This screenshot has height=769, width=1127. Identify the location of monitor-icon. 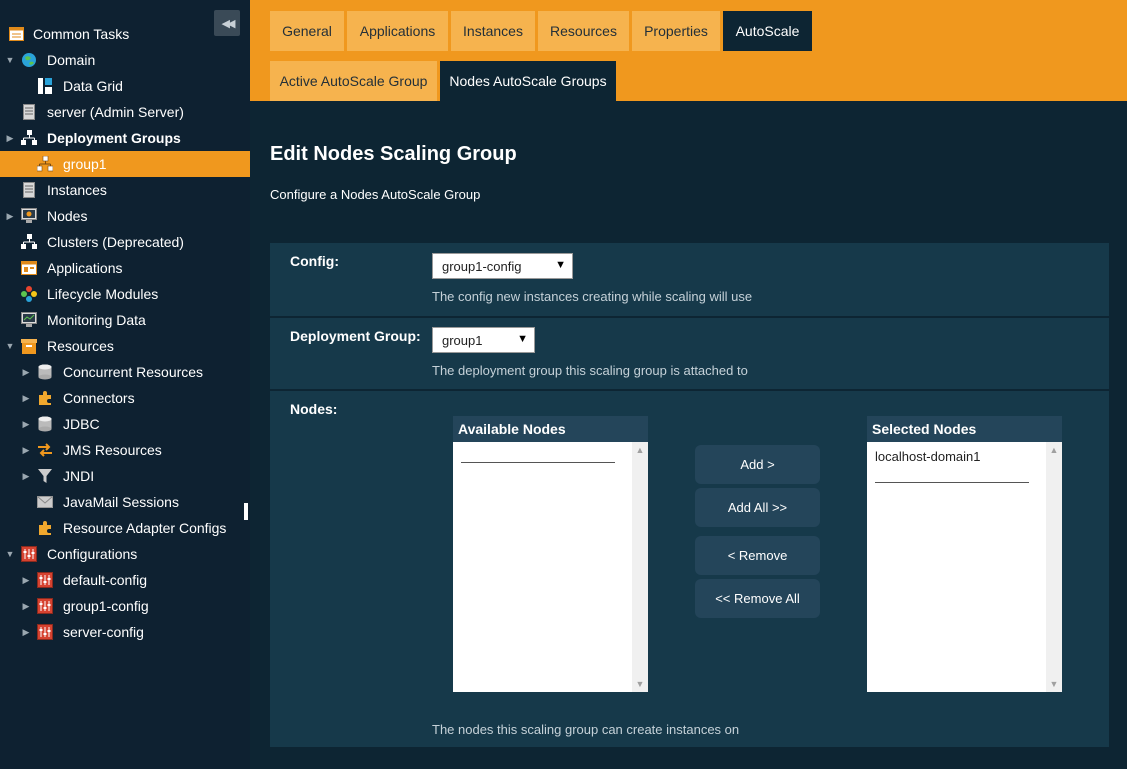
(29, 320).